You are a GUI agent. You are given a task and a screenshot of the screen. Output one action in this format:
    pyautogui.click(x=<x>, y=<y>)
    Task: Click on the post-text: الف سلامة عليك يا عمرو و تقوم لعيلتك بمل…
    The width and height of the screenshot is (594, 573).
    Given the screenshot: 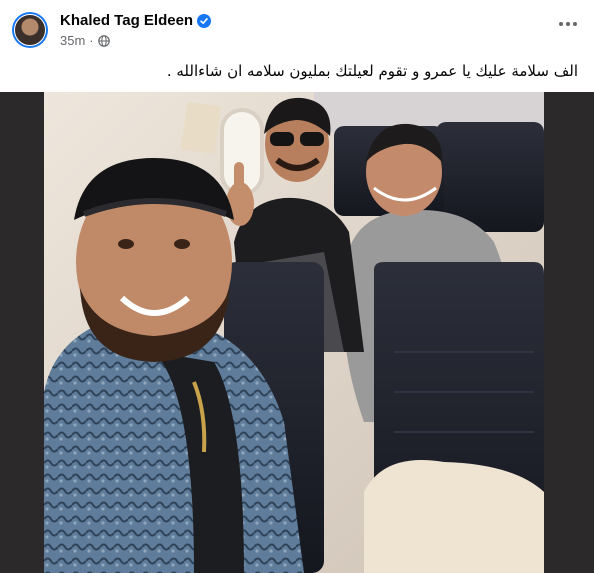 What is the action you would take?
    pyautogui.click(x=372, y=71)
    